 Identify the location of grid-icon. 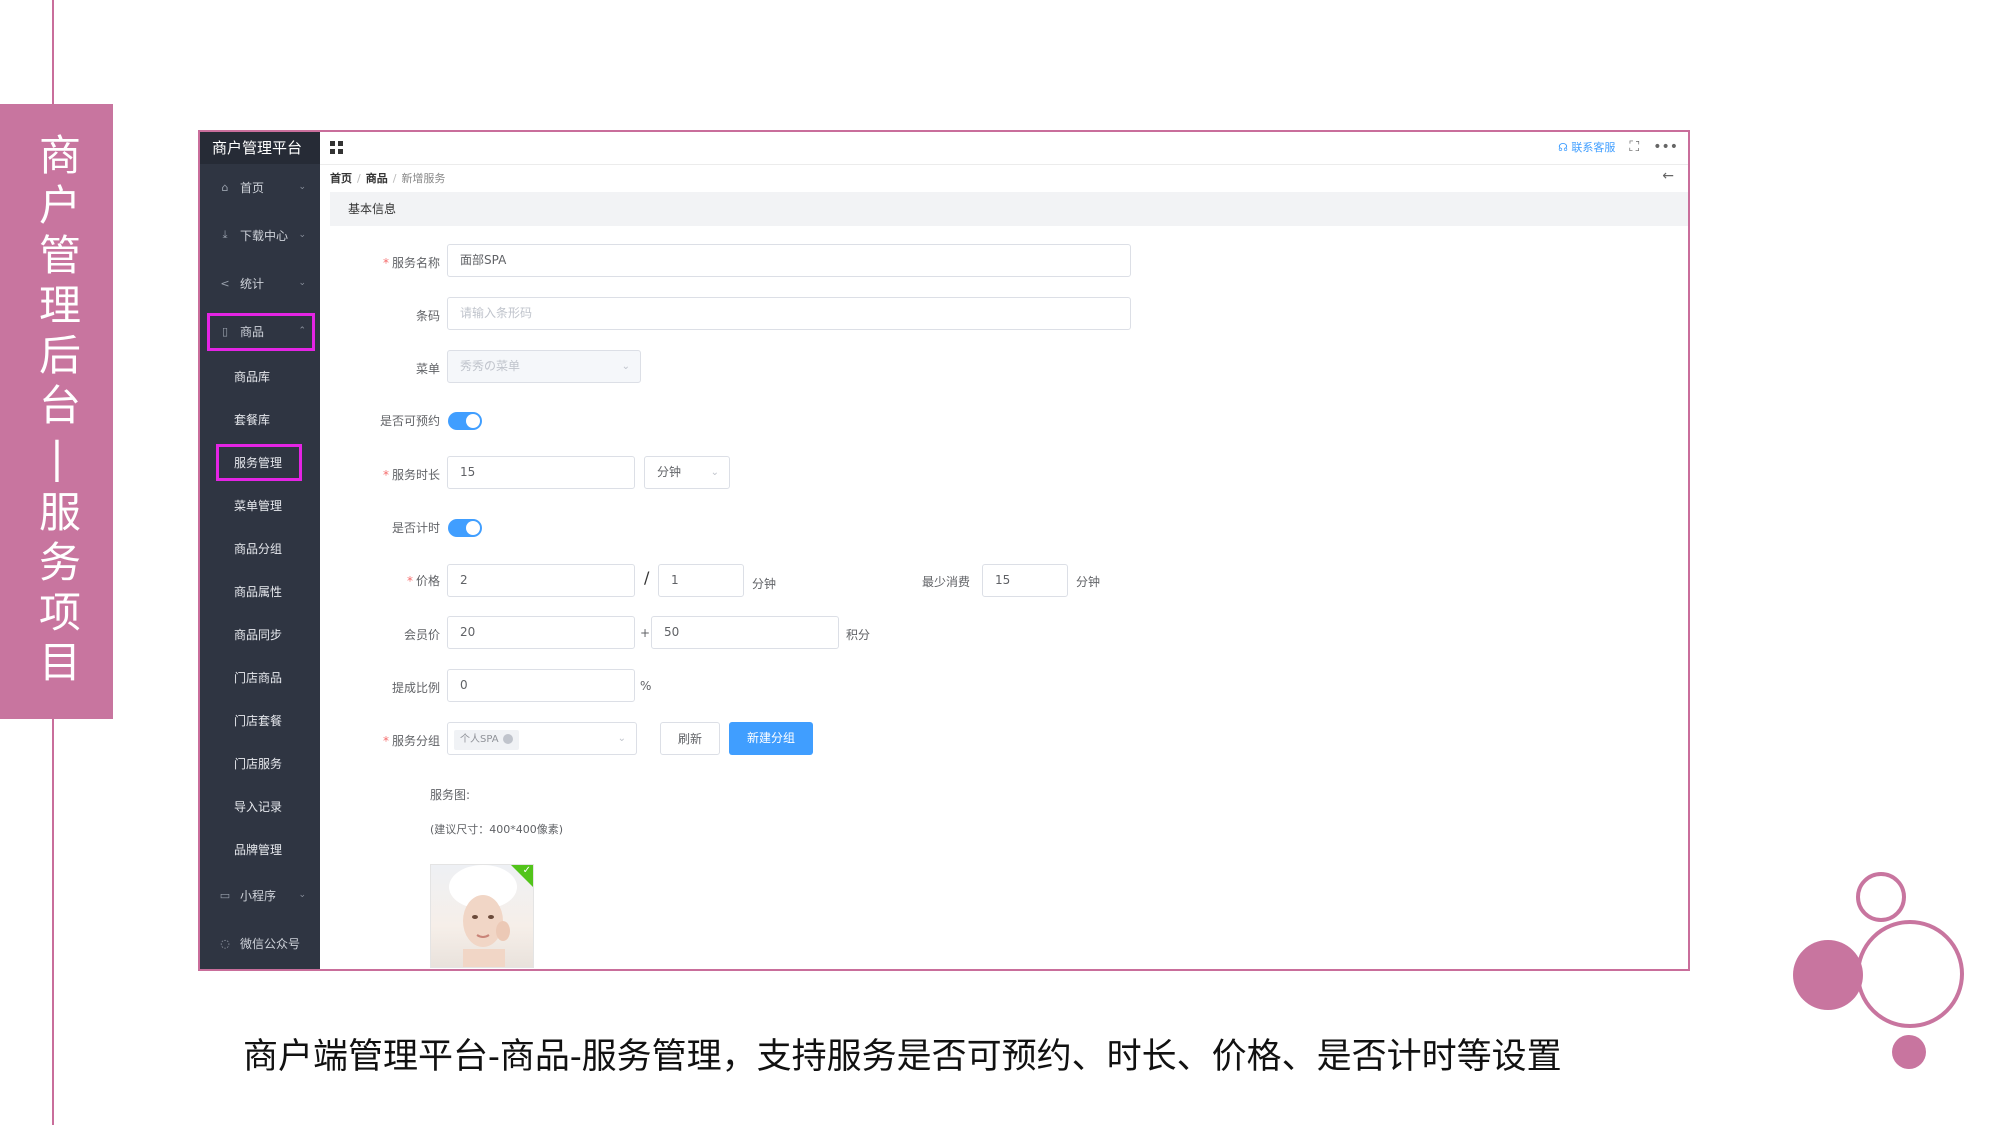
(337, 148).